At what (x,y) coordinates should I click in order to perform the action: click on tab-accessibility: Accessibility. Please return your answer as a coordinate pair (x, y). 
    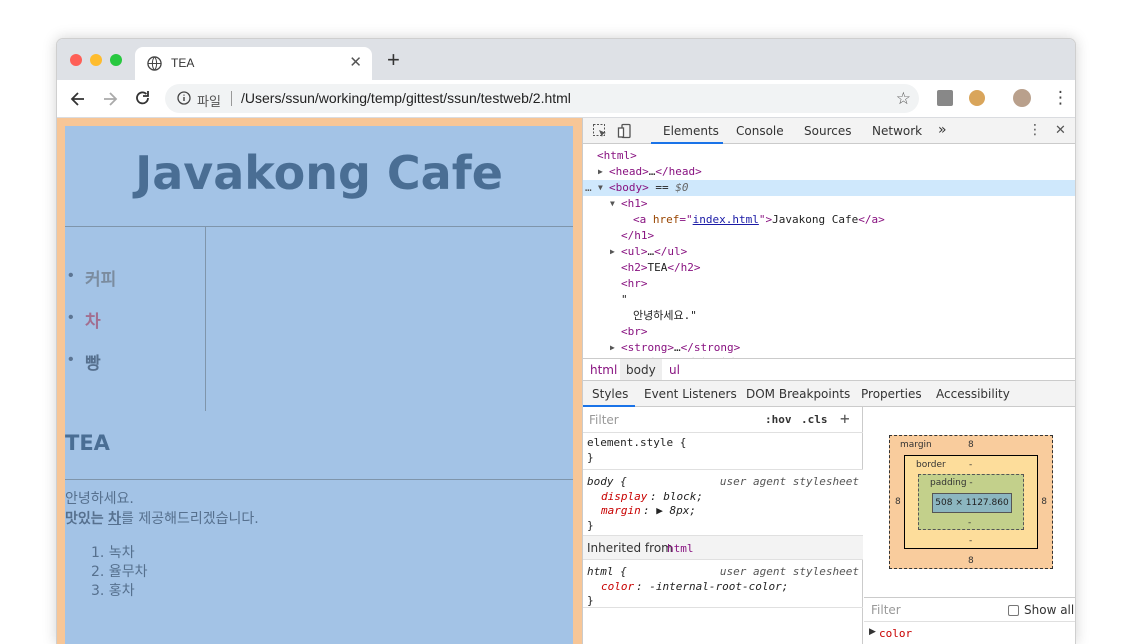
    Looking at the image, I should click on (973, 394).